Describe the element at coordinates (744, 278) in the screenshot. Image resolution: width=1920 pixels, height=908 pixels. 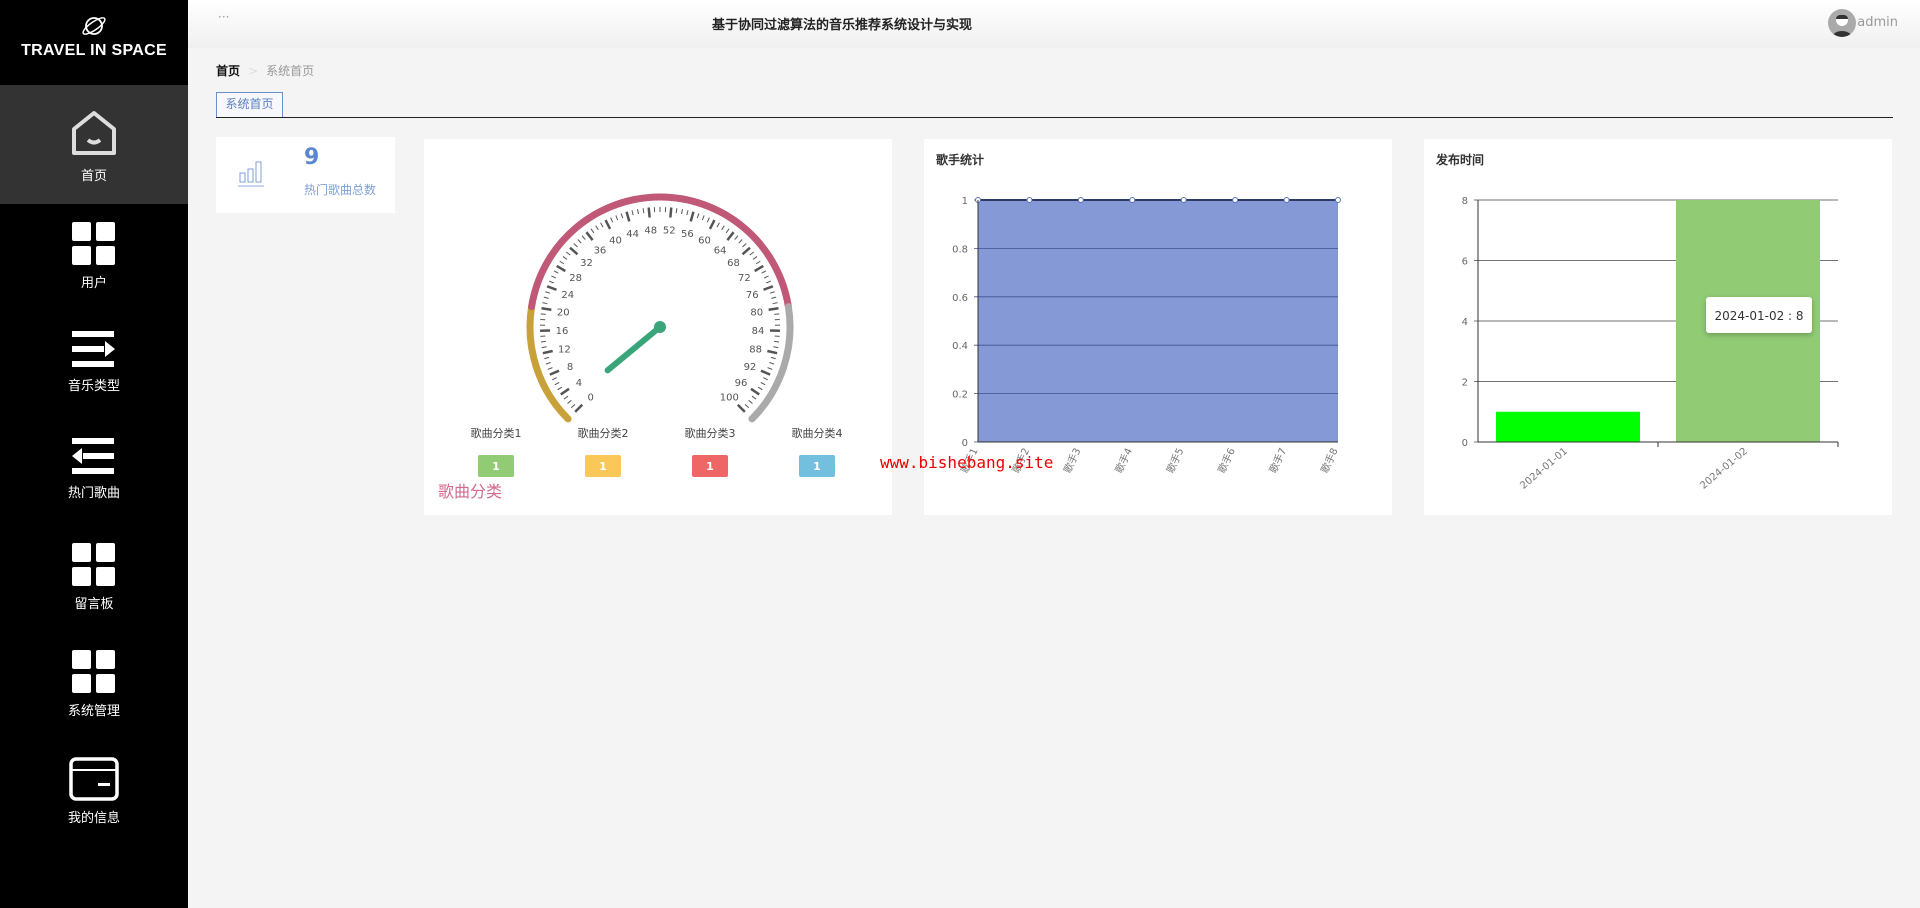
I see `gauge-tick-label: 72` at that location.